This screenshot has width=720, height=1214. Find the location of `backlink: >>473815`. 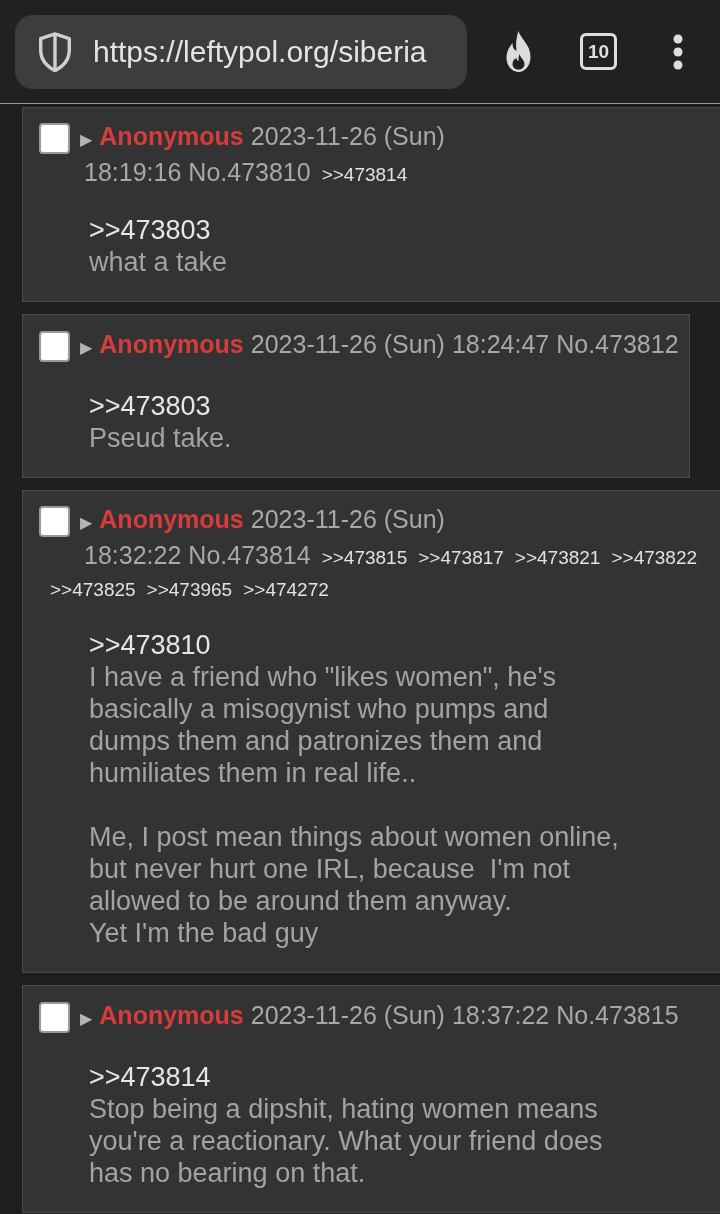

backlink: >>473815 is located at coordinates (364, 558).